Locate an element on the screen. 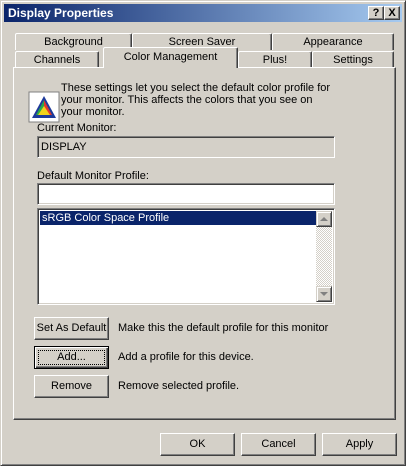 The width and height of the screenshot is (406, 466). close-icon: X is located at coordinates (392, 13).